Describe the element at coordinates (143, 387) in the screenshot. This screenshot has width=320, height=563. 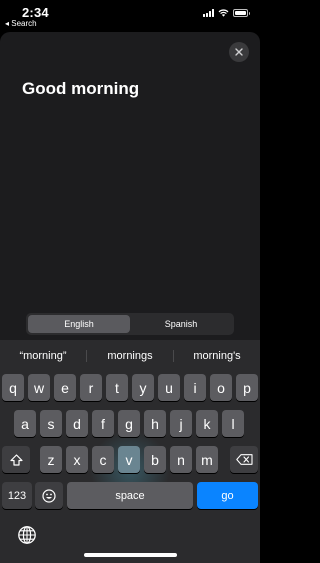
I see `key-y: y` at that location.